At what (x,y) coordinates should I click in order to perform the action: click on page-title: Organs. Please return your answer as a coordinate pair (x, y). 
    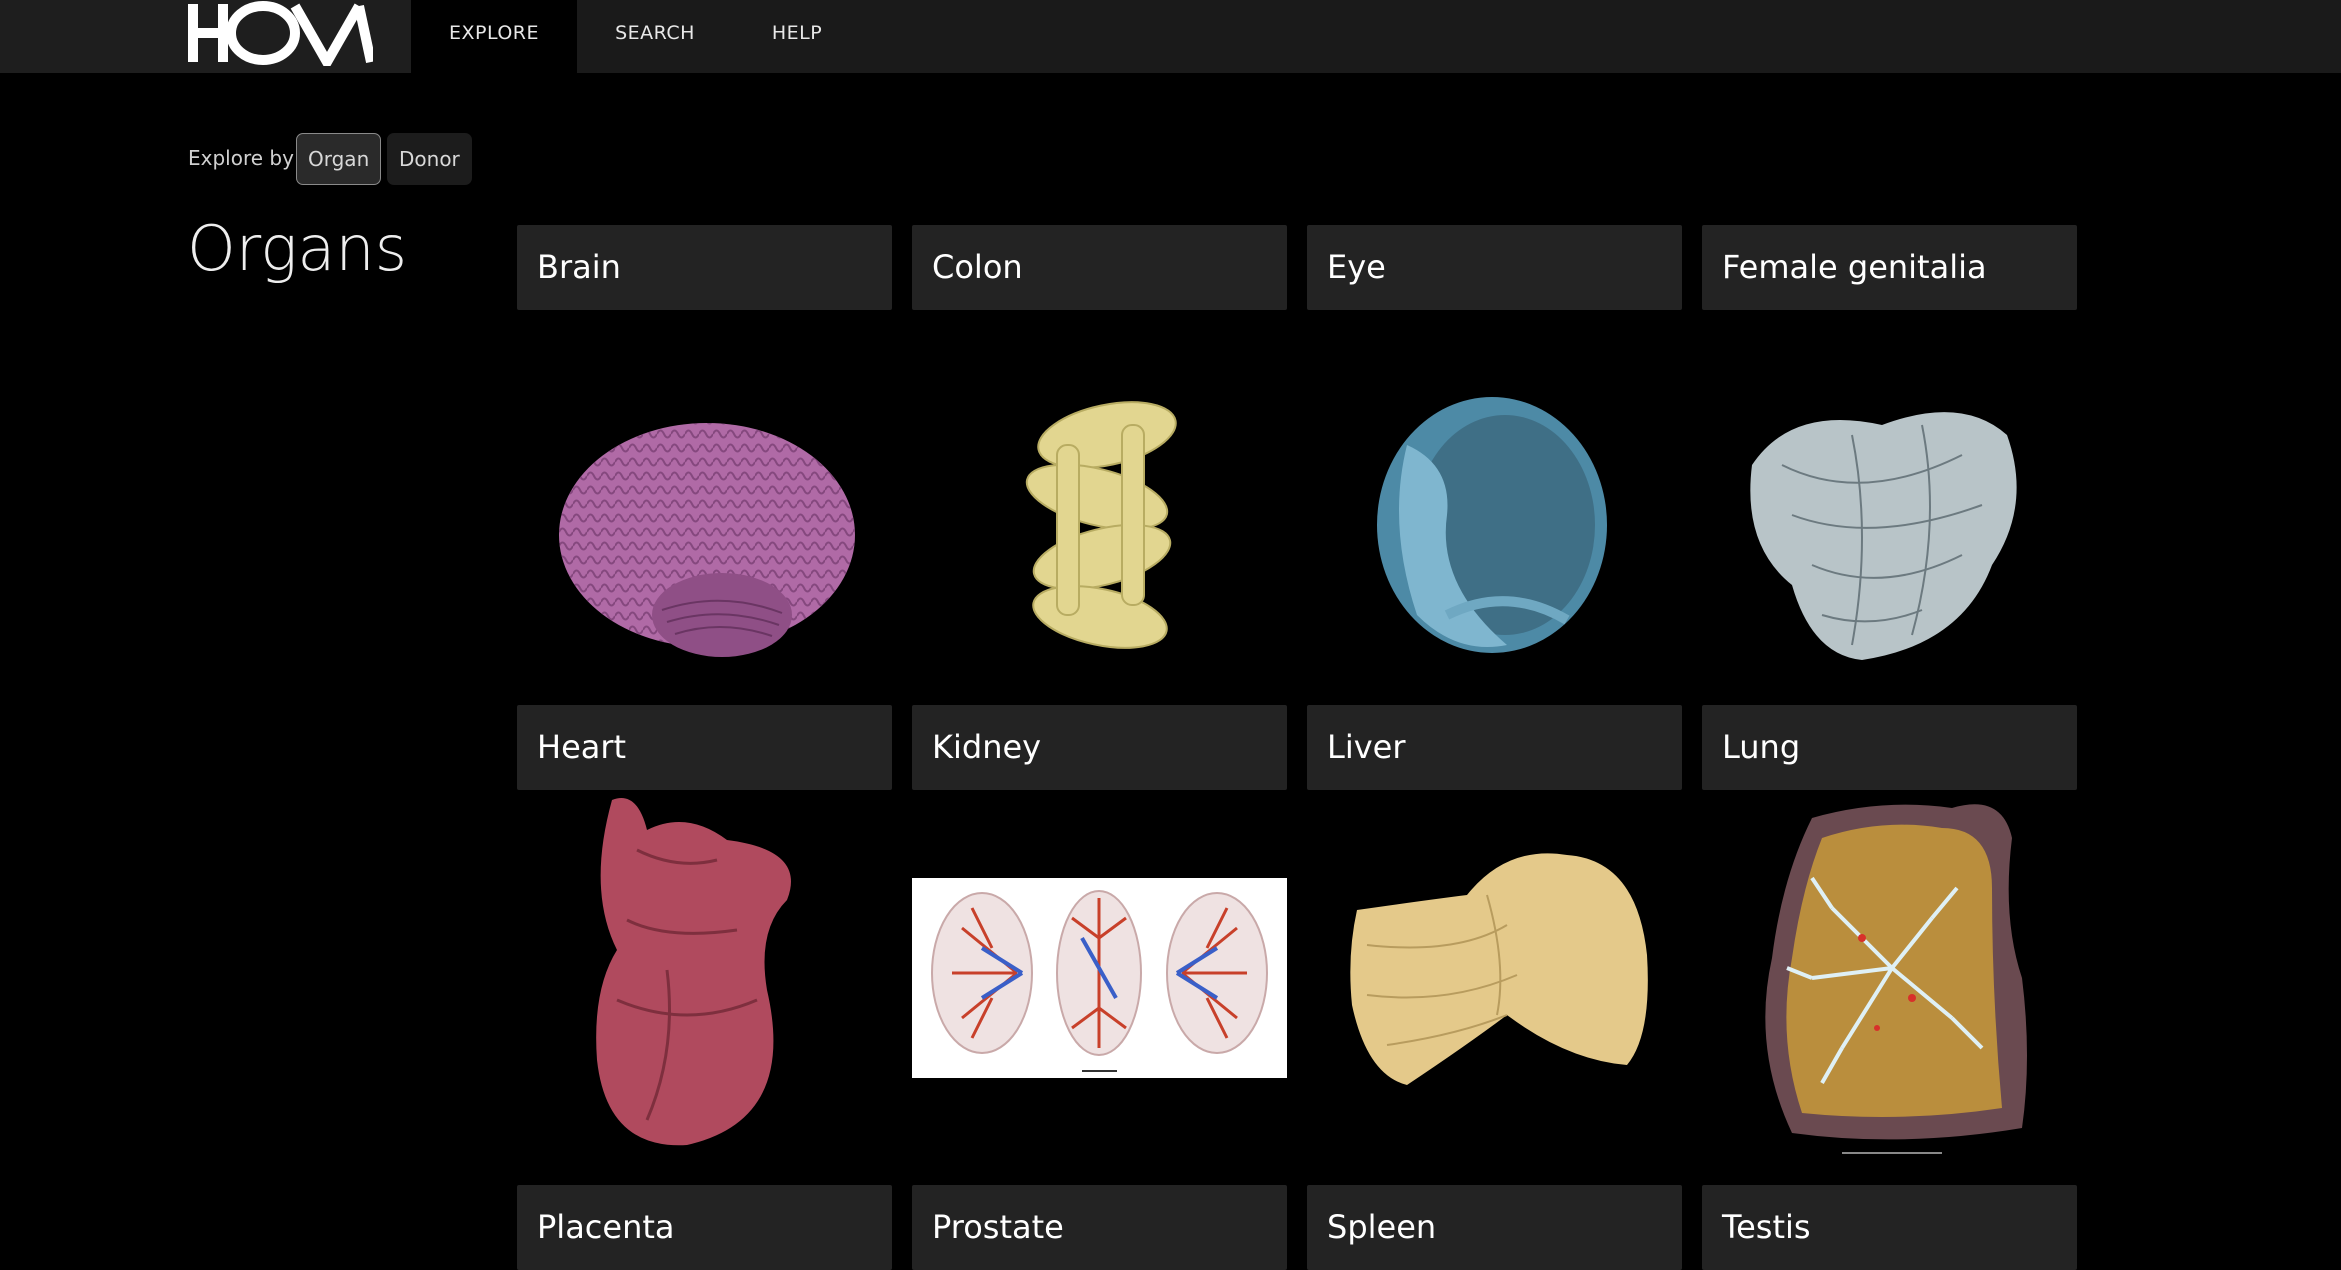
    Looking at the image, I should click on (297, 248).